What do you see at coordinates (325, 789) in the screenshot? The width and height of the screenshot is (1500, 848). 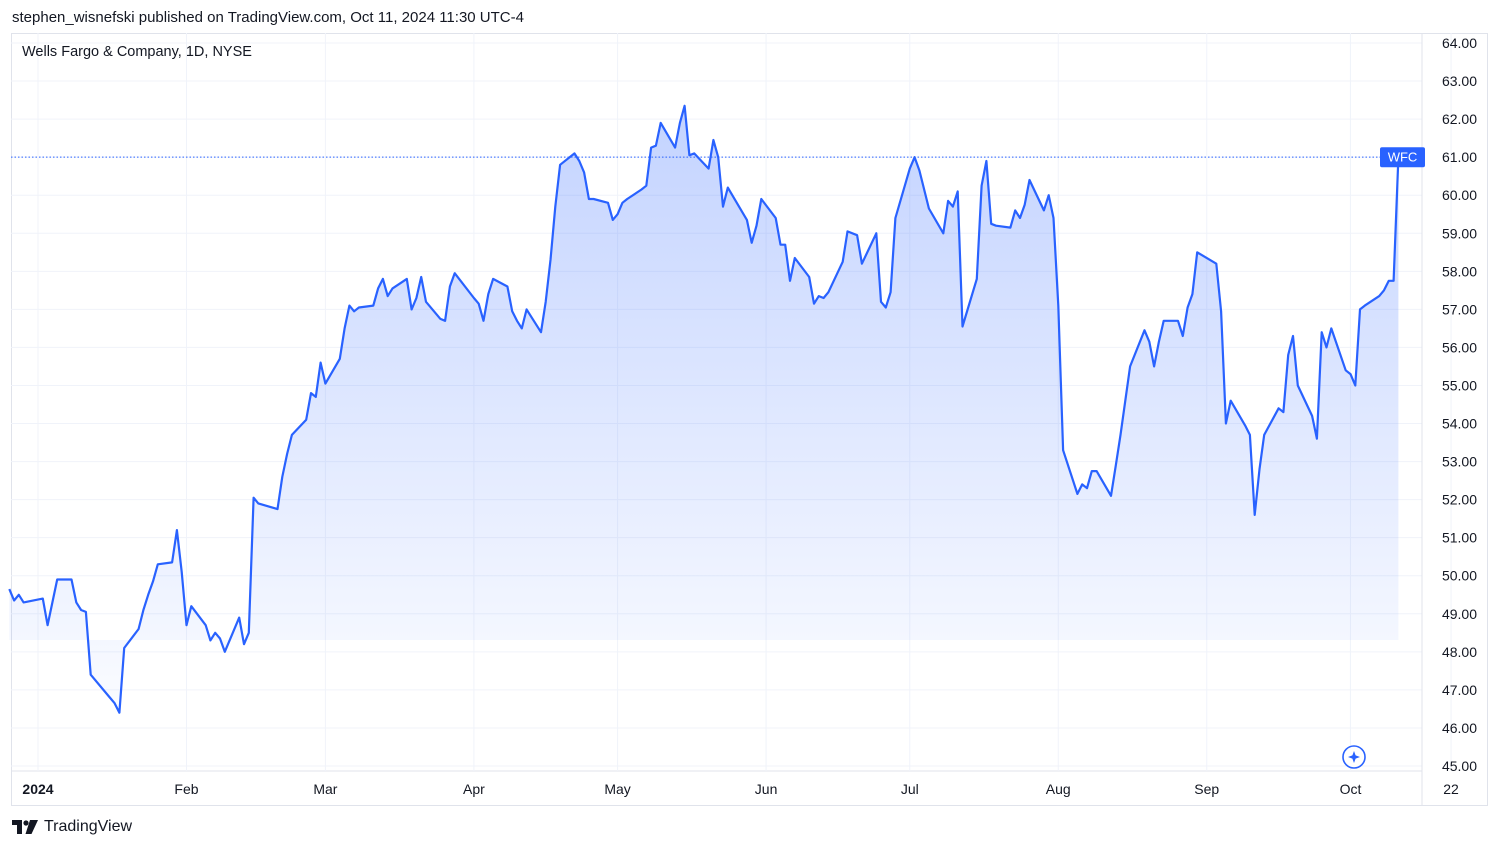 I see `x-tick-label: Mar` at bounding box center [325, 789].